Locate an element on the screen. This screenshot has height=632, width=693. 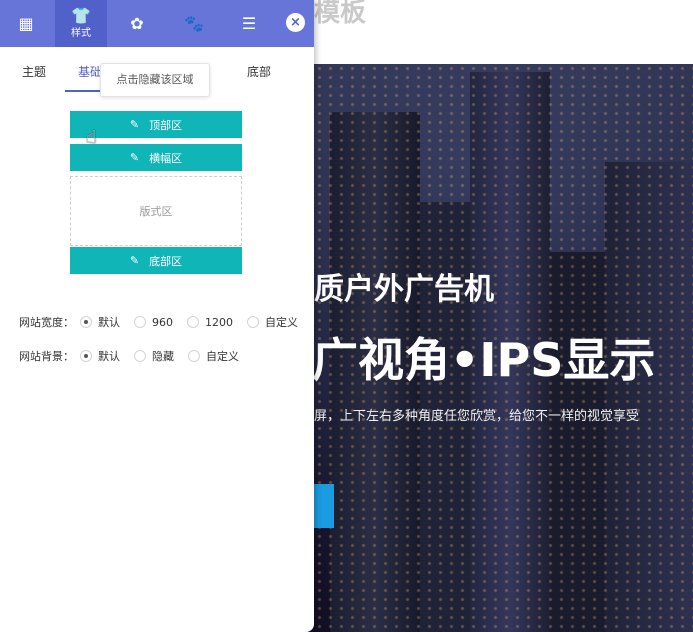
radio-label: 960 is located at coordinates (162, 322).